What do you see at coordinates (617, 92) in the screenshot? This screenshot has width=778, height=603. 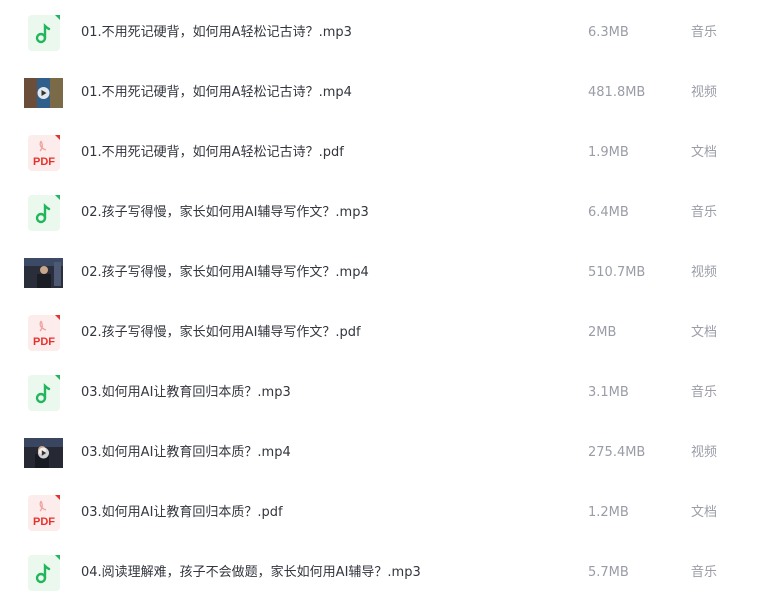 I see `file-size: 481.8MB` at bounding box center [617, 92].